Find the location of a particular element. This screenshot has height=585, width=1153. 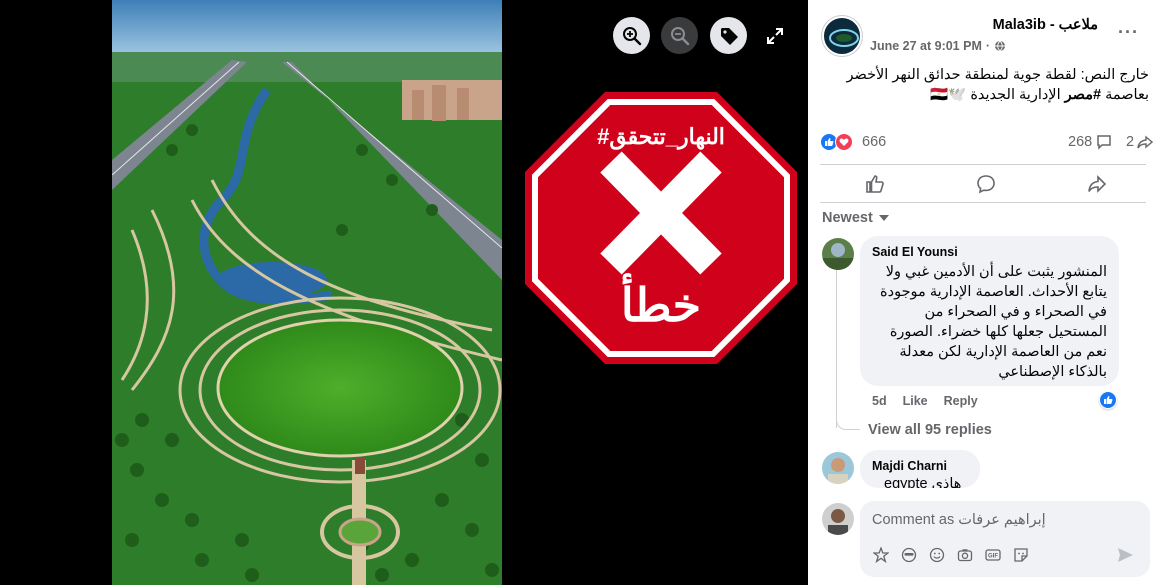

share-button is located at coordinates (1097, 184).